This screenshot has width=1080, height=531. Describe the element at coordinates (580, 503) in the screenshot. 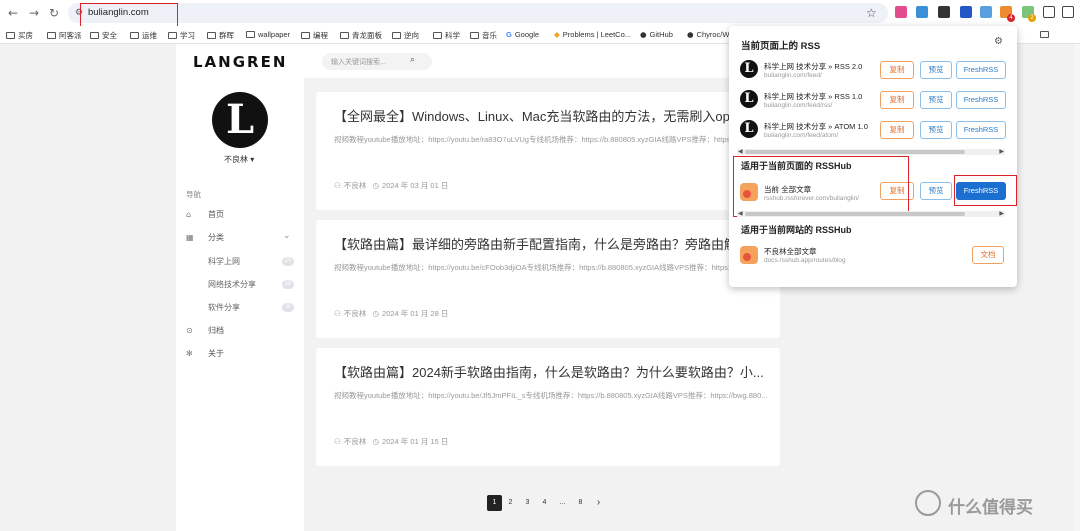

I see `page-button: 8` at that location.